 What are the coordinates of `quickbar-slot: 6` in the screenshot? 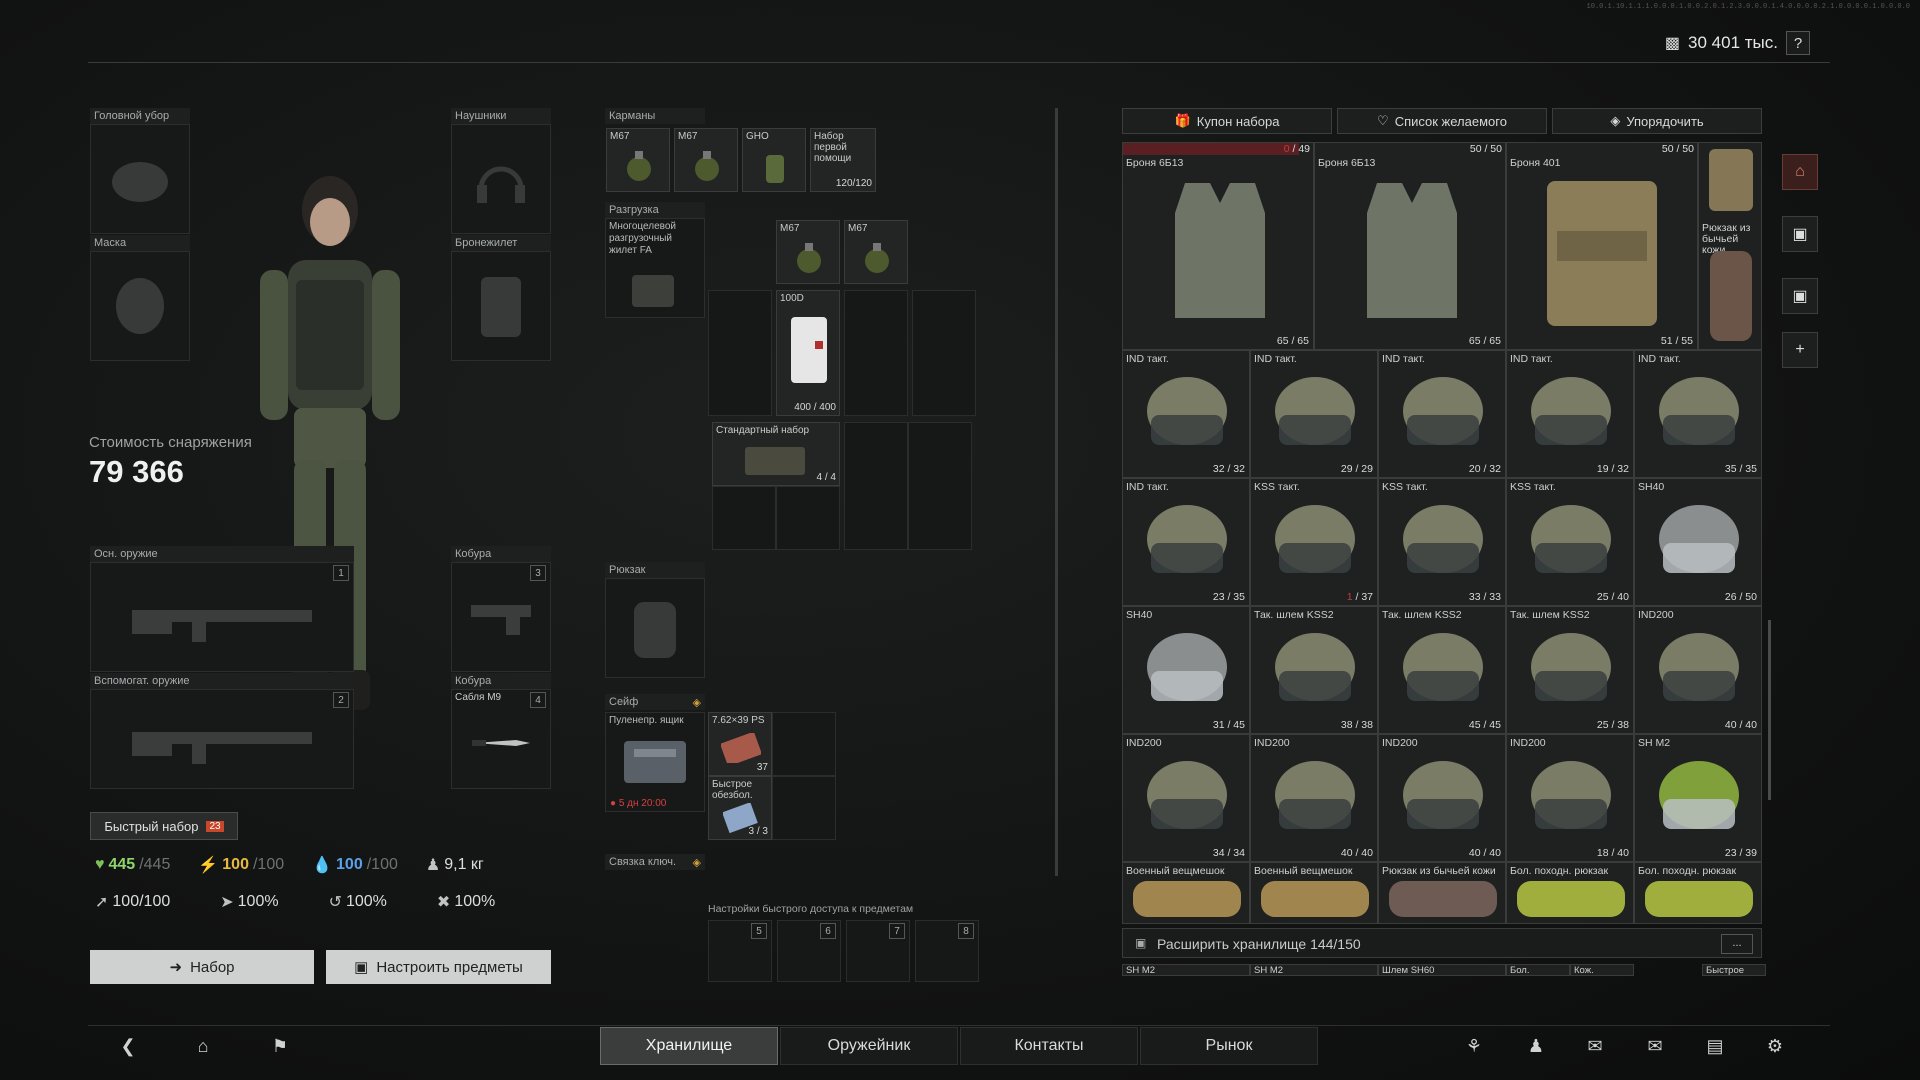 It's located at (809, 951).